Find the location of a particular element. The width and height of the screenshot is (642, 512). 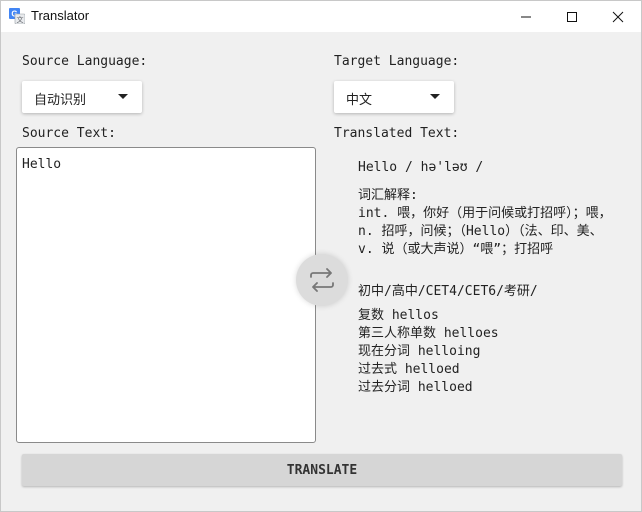

translate-button: TRANSLATE is located at coordinates (322, 470).